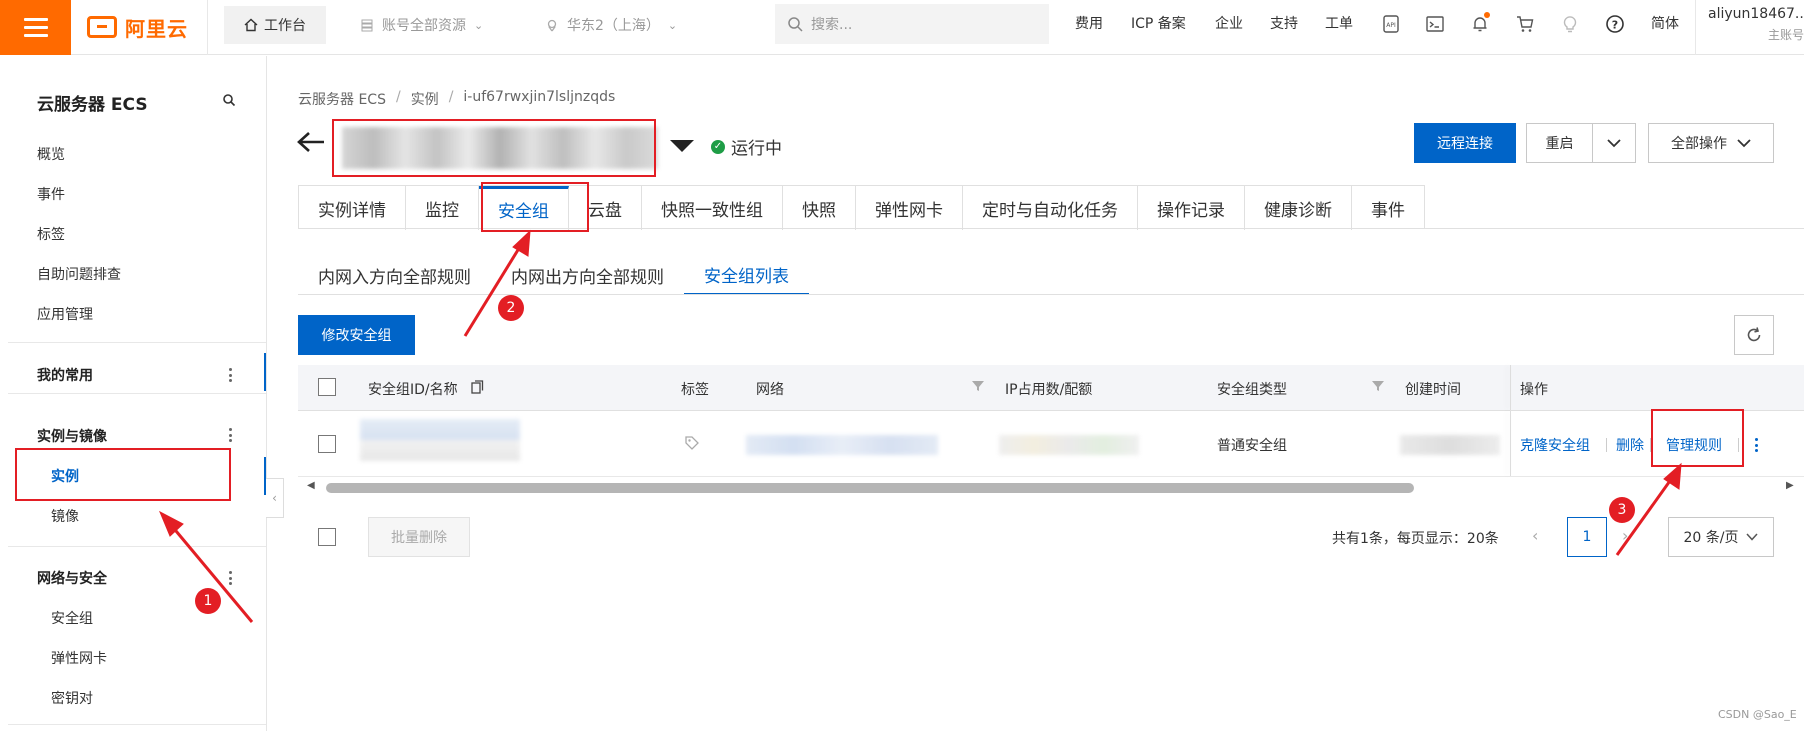  Describe the element at coordinates (1388, 208) in the screenshot. I see `tab-events: 事件` at that location.